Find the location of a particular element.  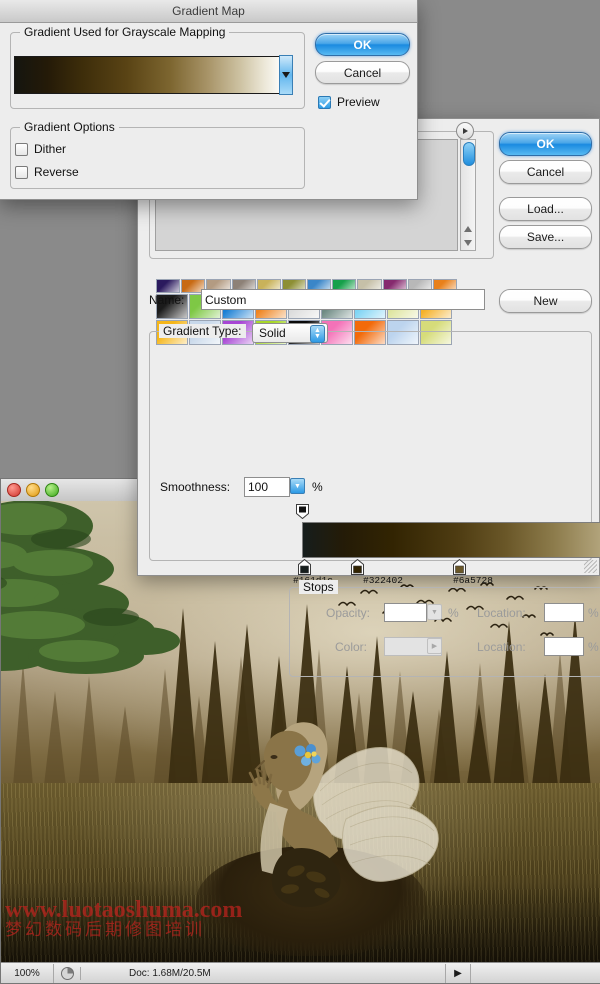

gradient-picker-arrow-button is located at coordinates (286, 75).